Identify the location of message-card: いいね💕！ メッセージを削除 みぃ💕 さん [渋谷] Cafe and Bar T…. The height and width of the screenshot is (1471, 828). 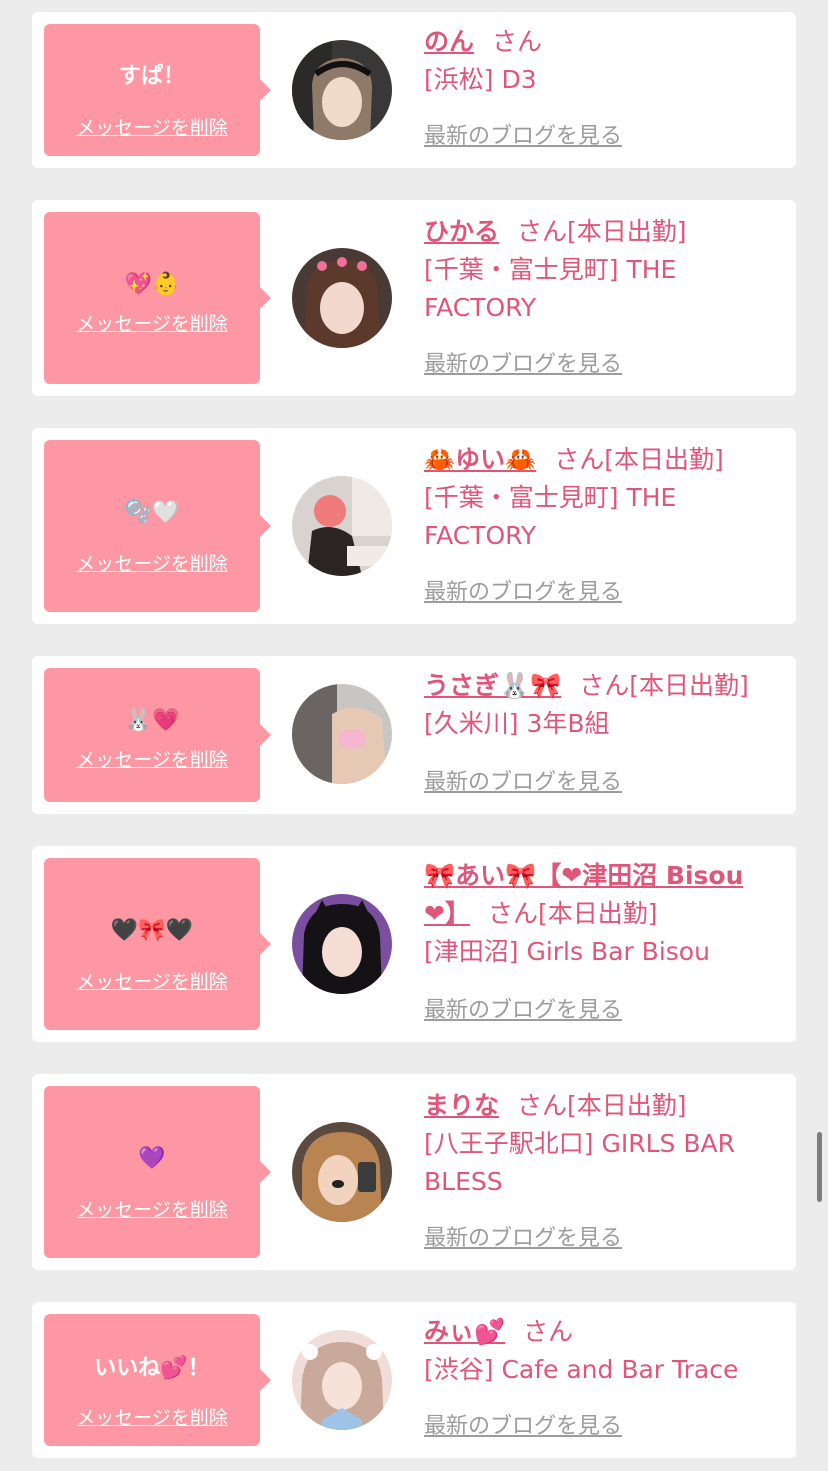
(414, 1380).